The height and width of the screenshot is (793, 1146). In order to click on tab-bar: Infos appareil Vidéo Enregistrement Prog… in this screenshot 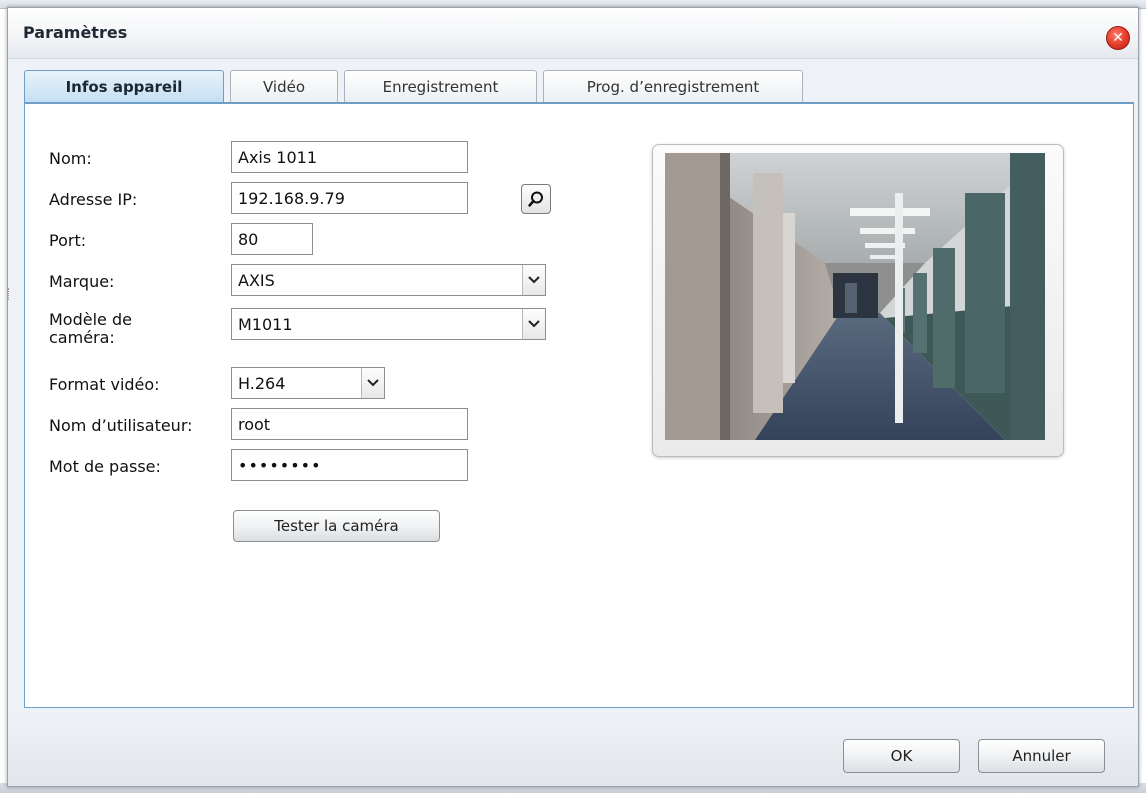, I will do `click(579, 86)`.